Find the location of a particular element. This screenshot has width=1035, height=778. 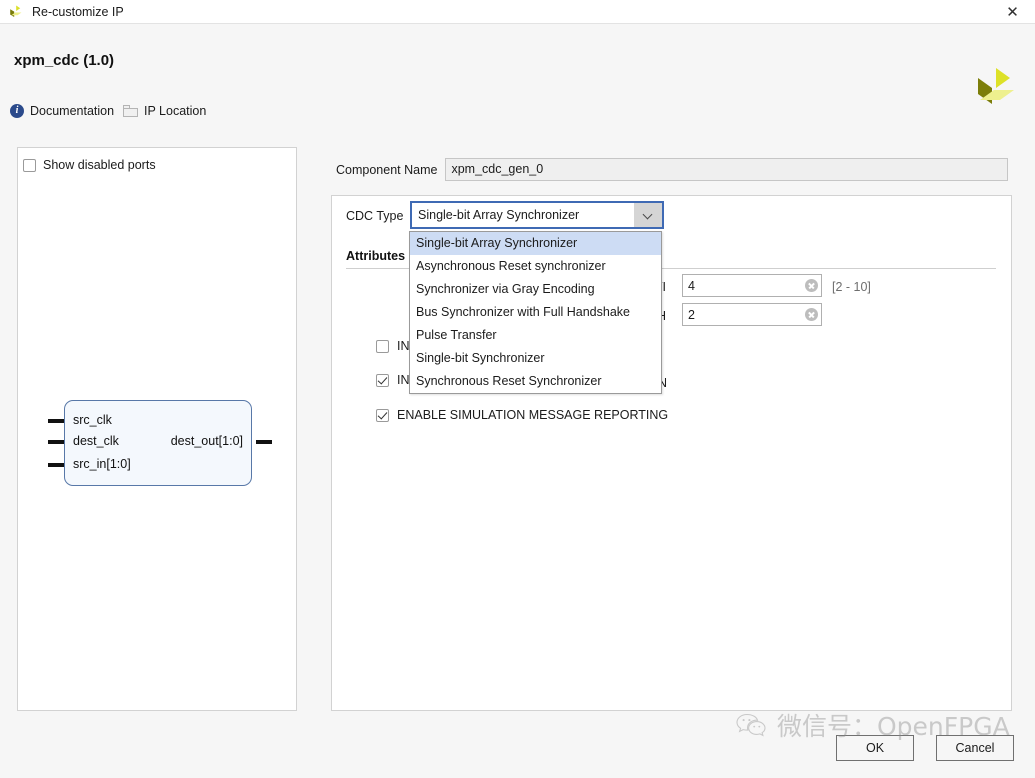

dropdown-option-6: Synchronous Reset Synchronizer is located at coordinates (535, 381).